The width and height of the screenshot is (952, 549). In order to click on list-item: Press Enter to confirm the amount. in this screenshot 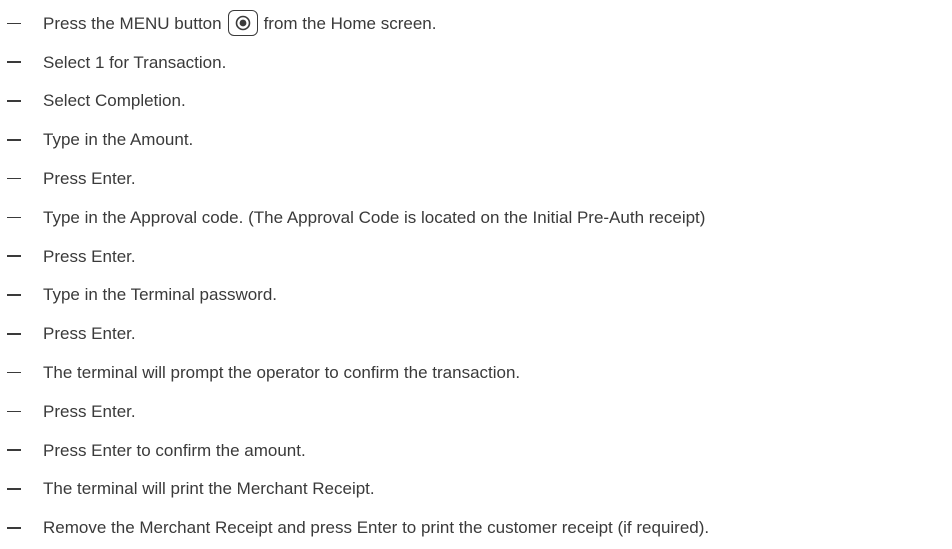, I will do `click(476, 450)`.